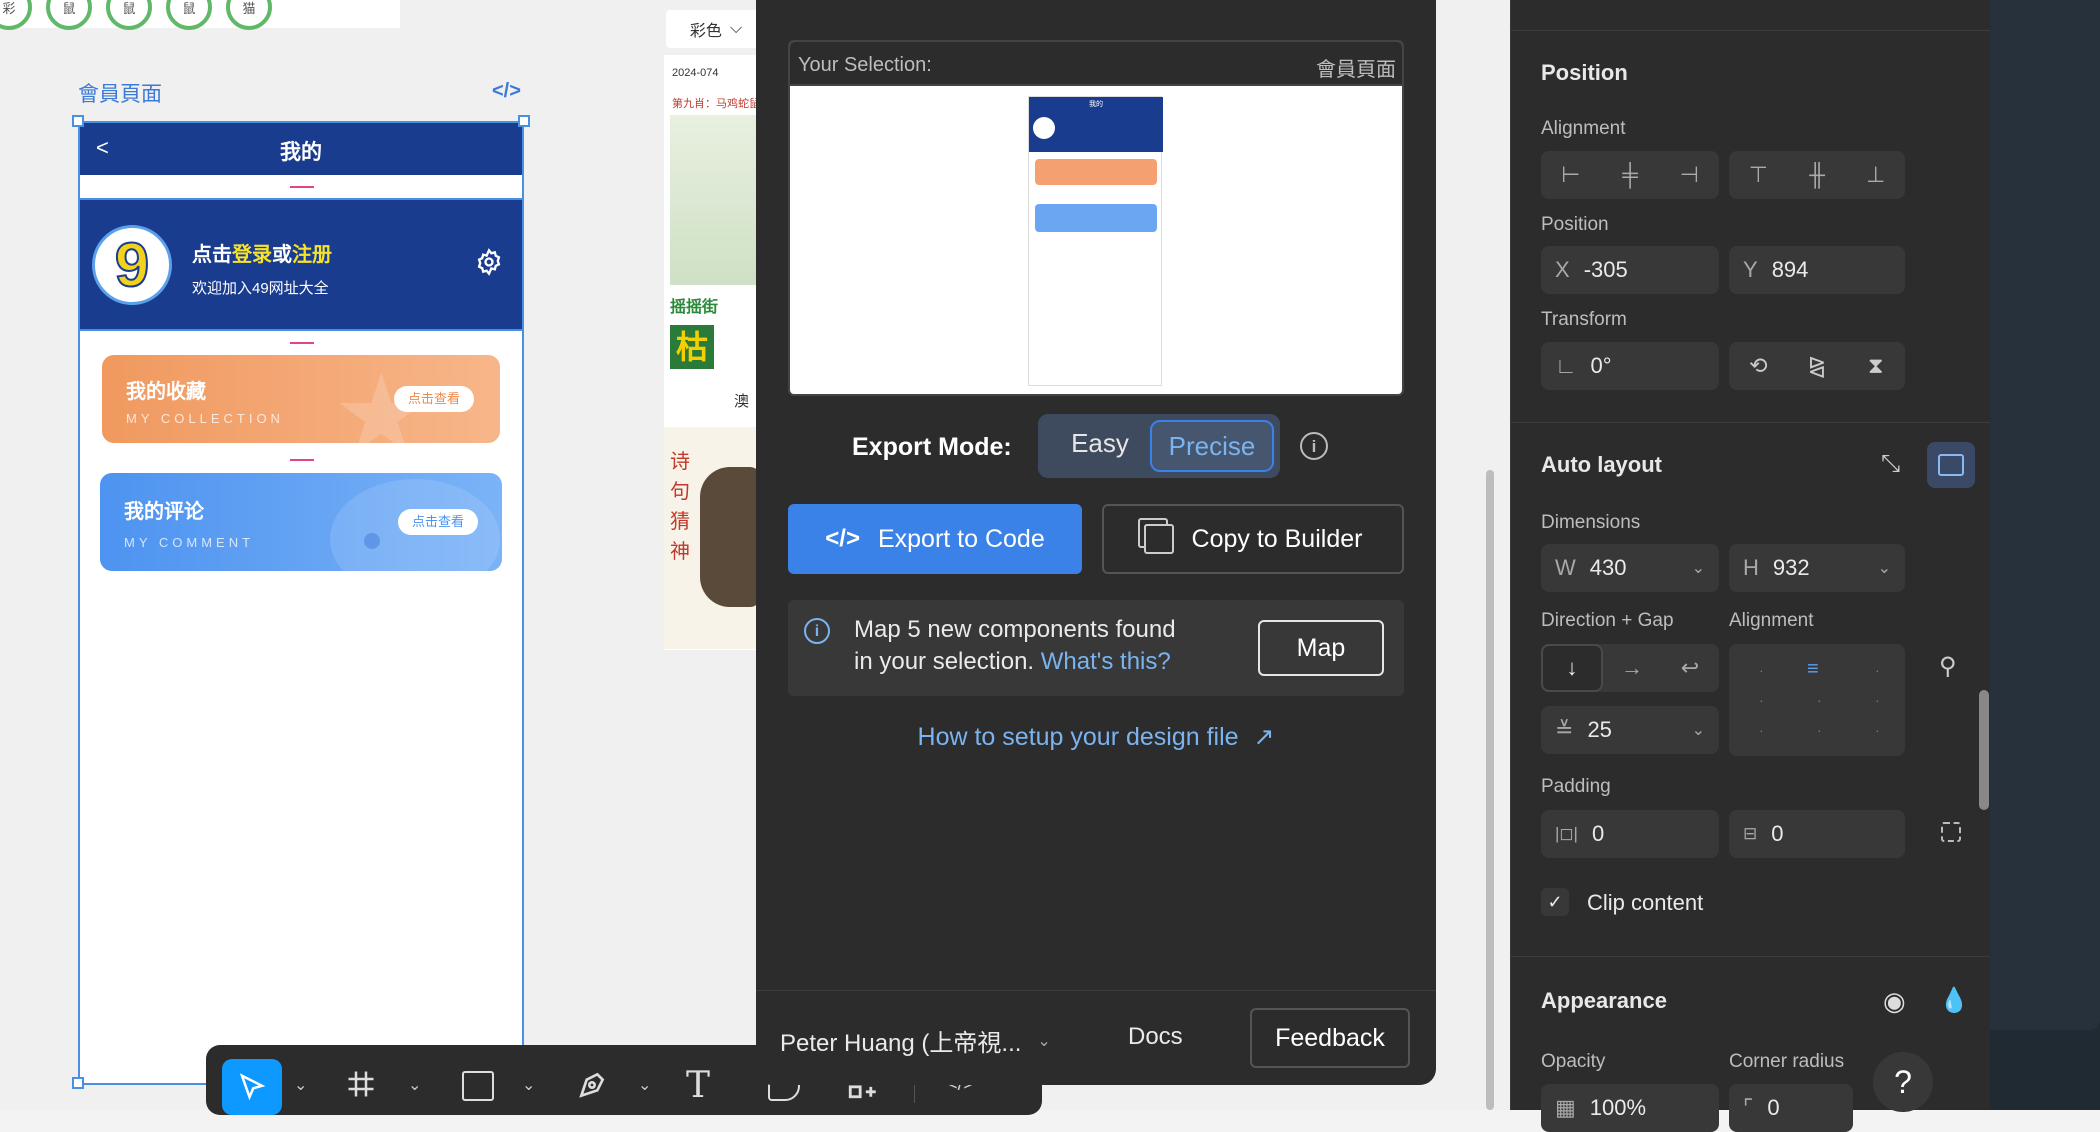 This screenshot has height=1132, width=2100. What do you see at coordinates (1777, 833) in the screenshot?
I see `pad-v-value: 0` at bounding box center [1777, 833].